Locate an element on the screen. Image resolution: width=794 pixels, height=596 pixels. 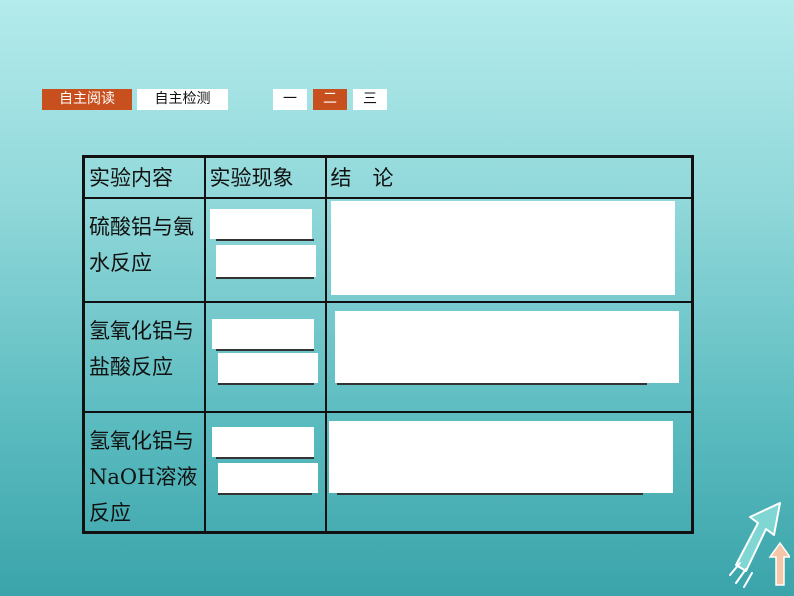
decorative-arrow-icon is located at coordinates (759, 545).